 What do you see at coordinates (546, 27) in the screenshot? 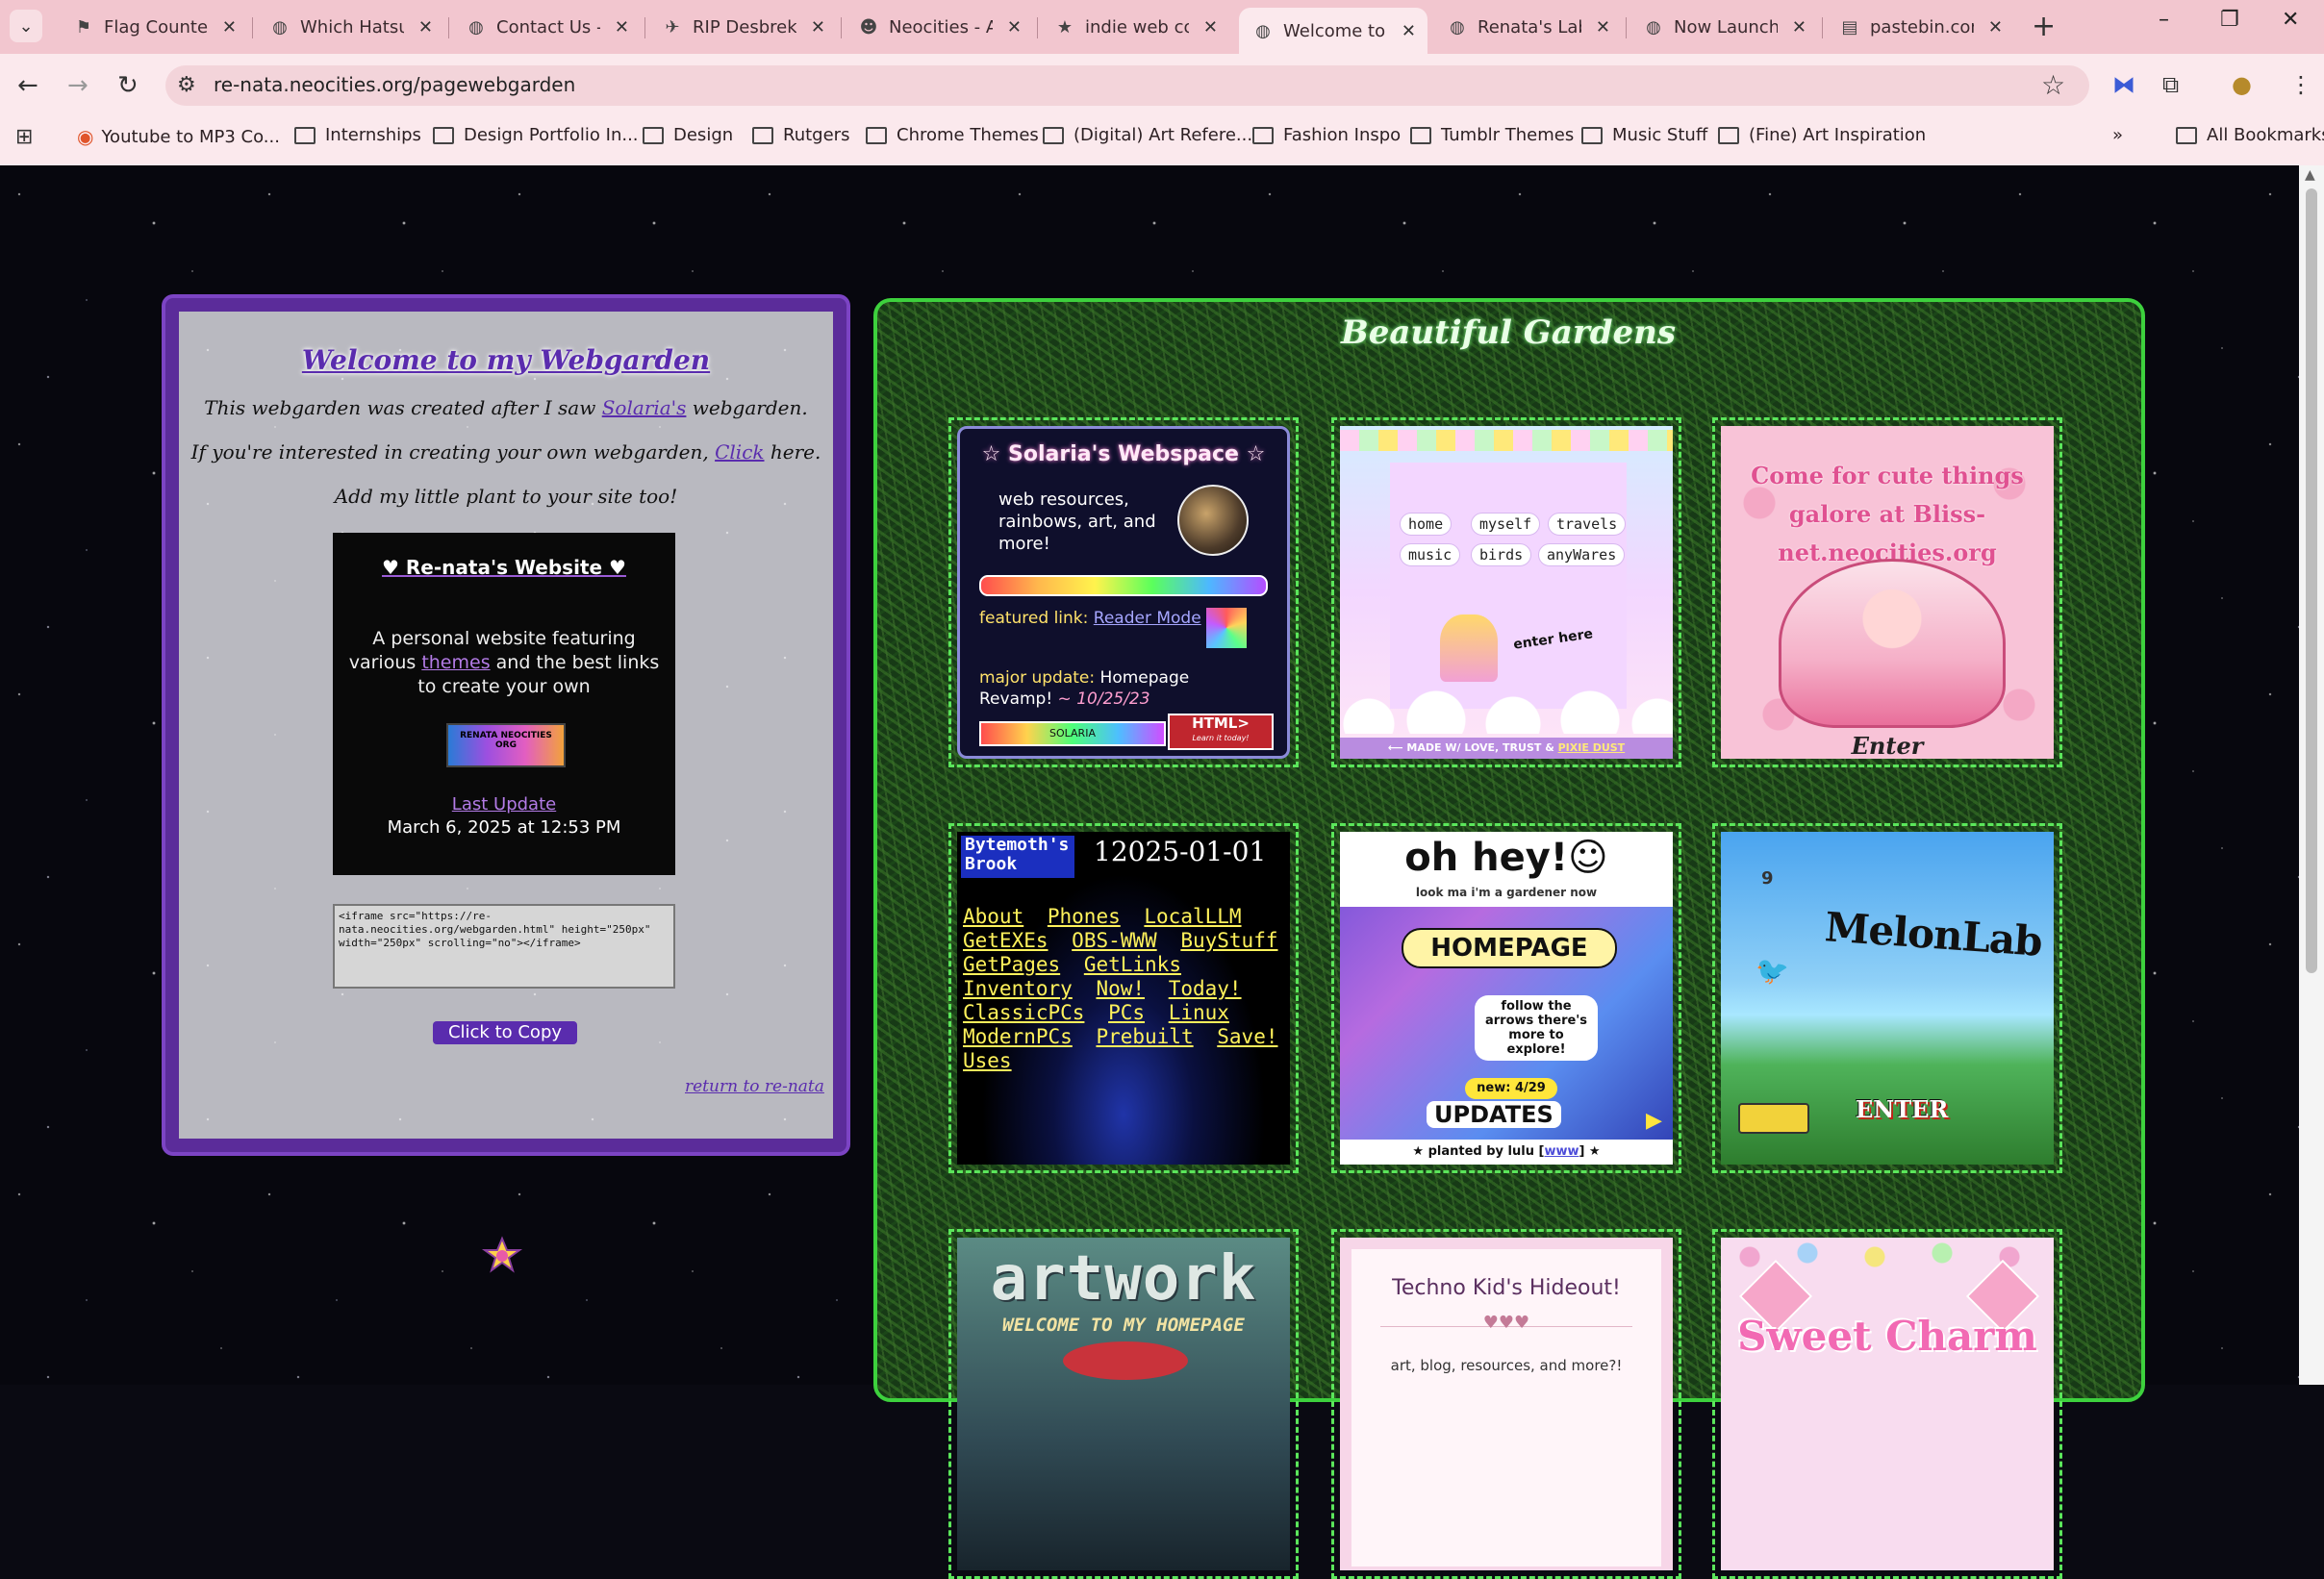
I see `tab: ◍ Contact Us - t ✕` at bounding box center [546, 27].